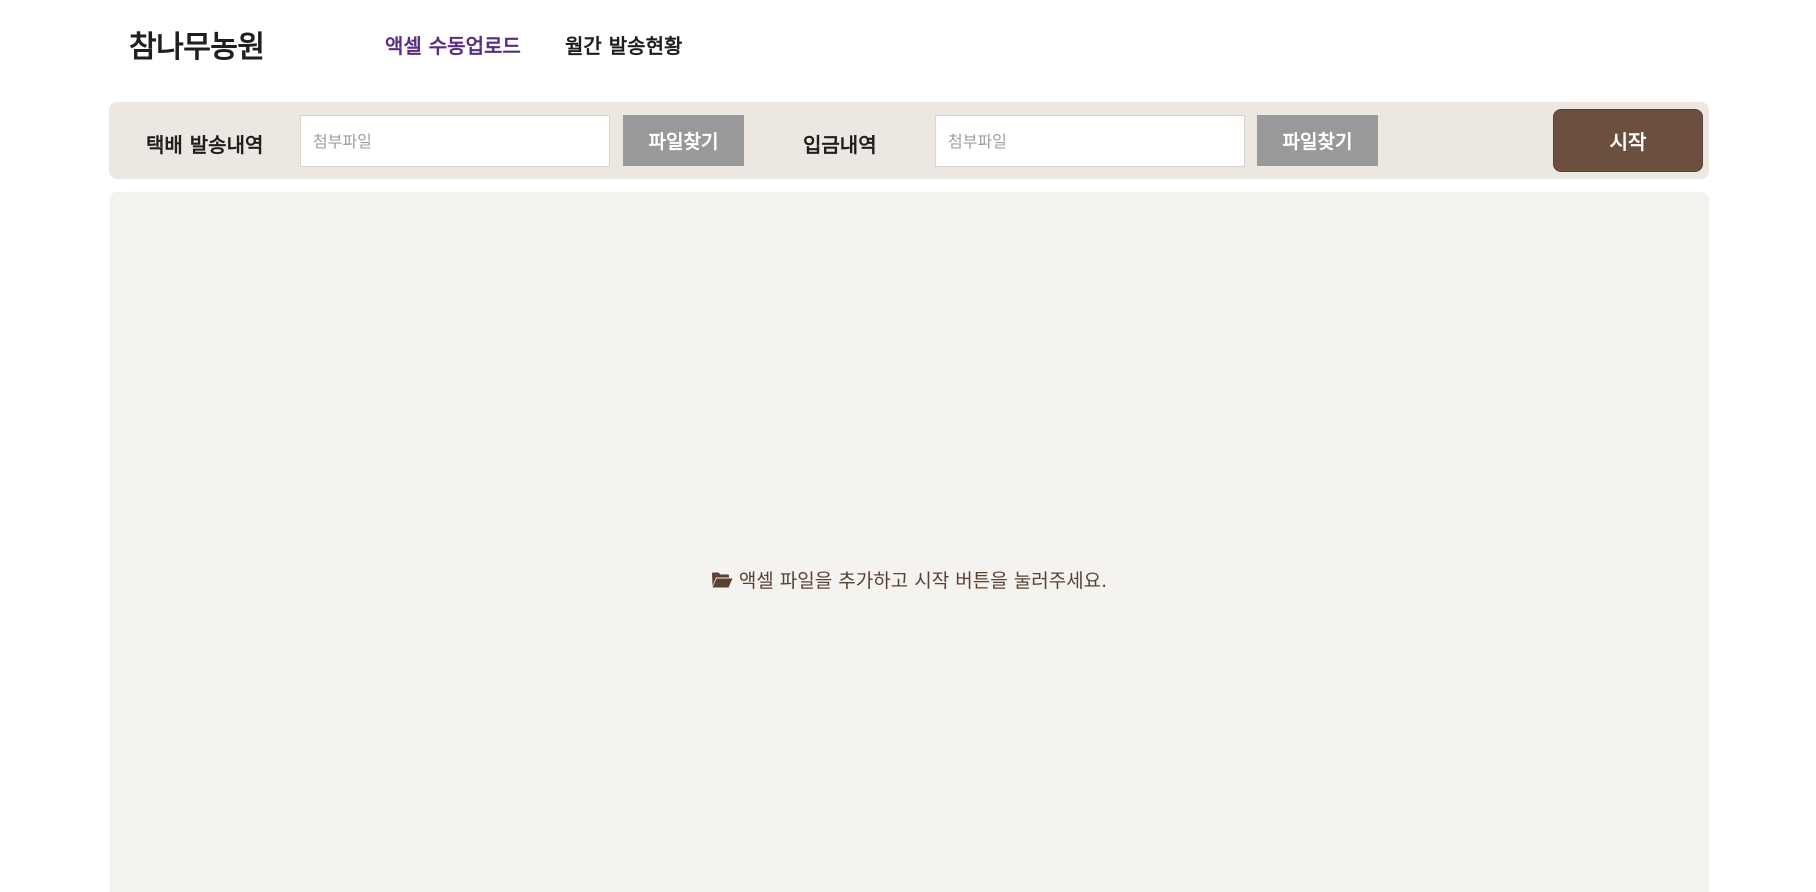 The image size is (1816, 892). Describe the element at coordinates (909, 140) in the screenshot. I see `upload-toolbar: 택배 발송내역 파일찾기 입금내역 파일찾기 시작` at that location.